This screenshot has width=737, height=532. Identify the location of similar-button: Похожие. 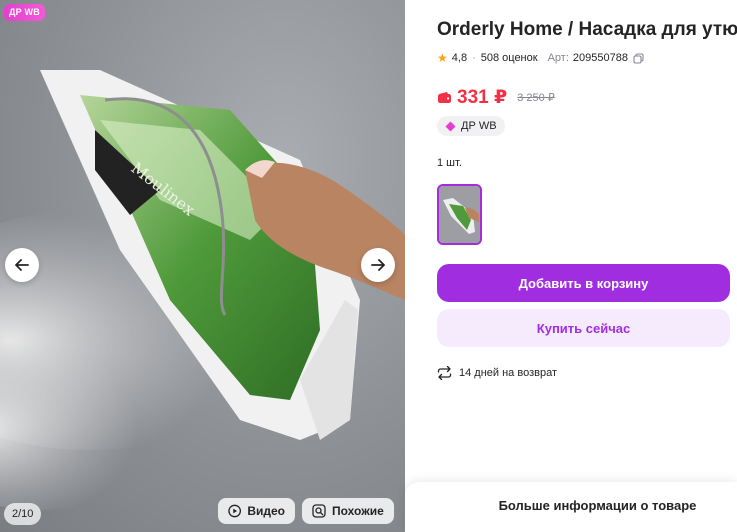
(348, 511).